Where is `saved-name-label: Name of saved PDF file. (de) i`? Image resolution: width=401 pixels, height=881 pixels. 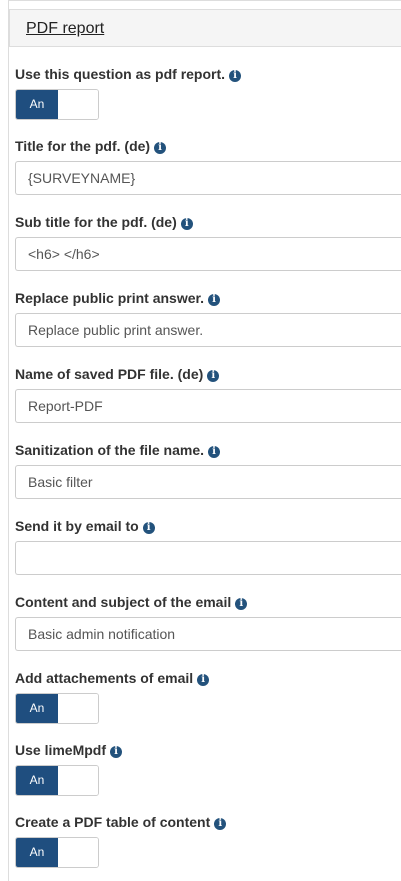 saved-name-label: Name of saved PDF file. (de) i is located at coordinates (117, 374).